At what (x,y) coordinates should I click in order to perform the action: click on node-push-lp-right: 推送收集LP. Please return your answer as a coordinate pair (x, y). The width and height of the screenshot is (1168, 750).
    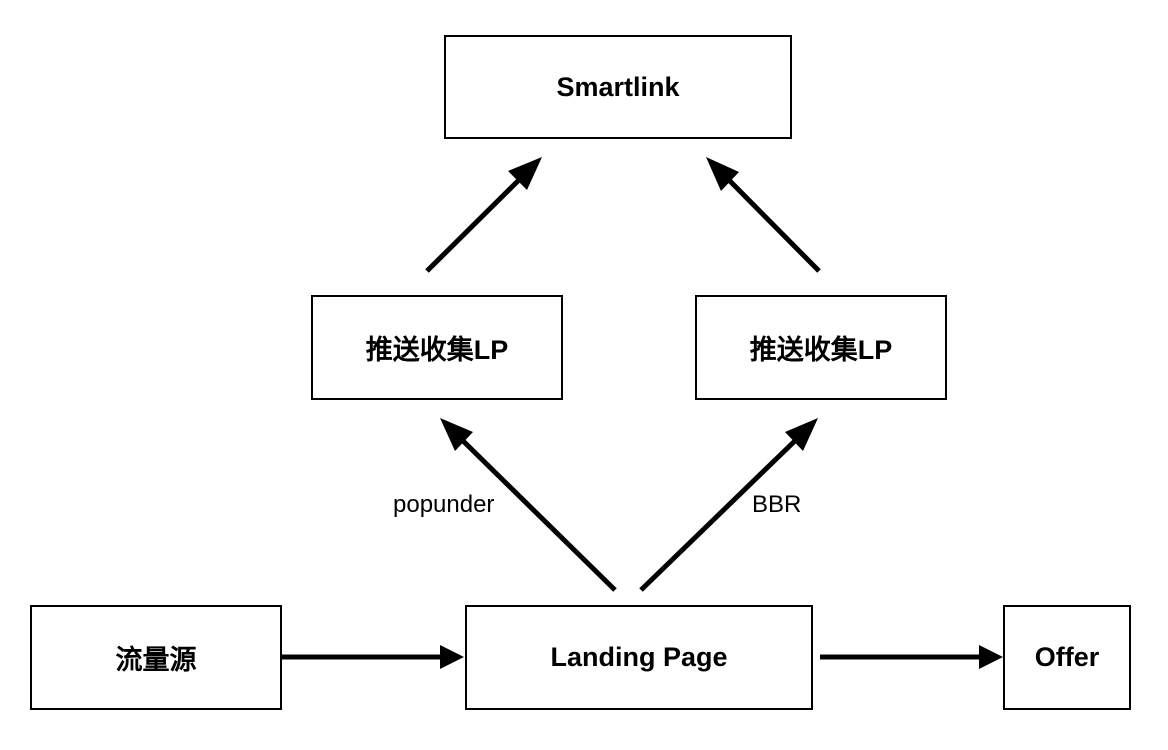
    Looking at the image, I should click on (821, 347).